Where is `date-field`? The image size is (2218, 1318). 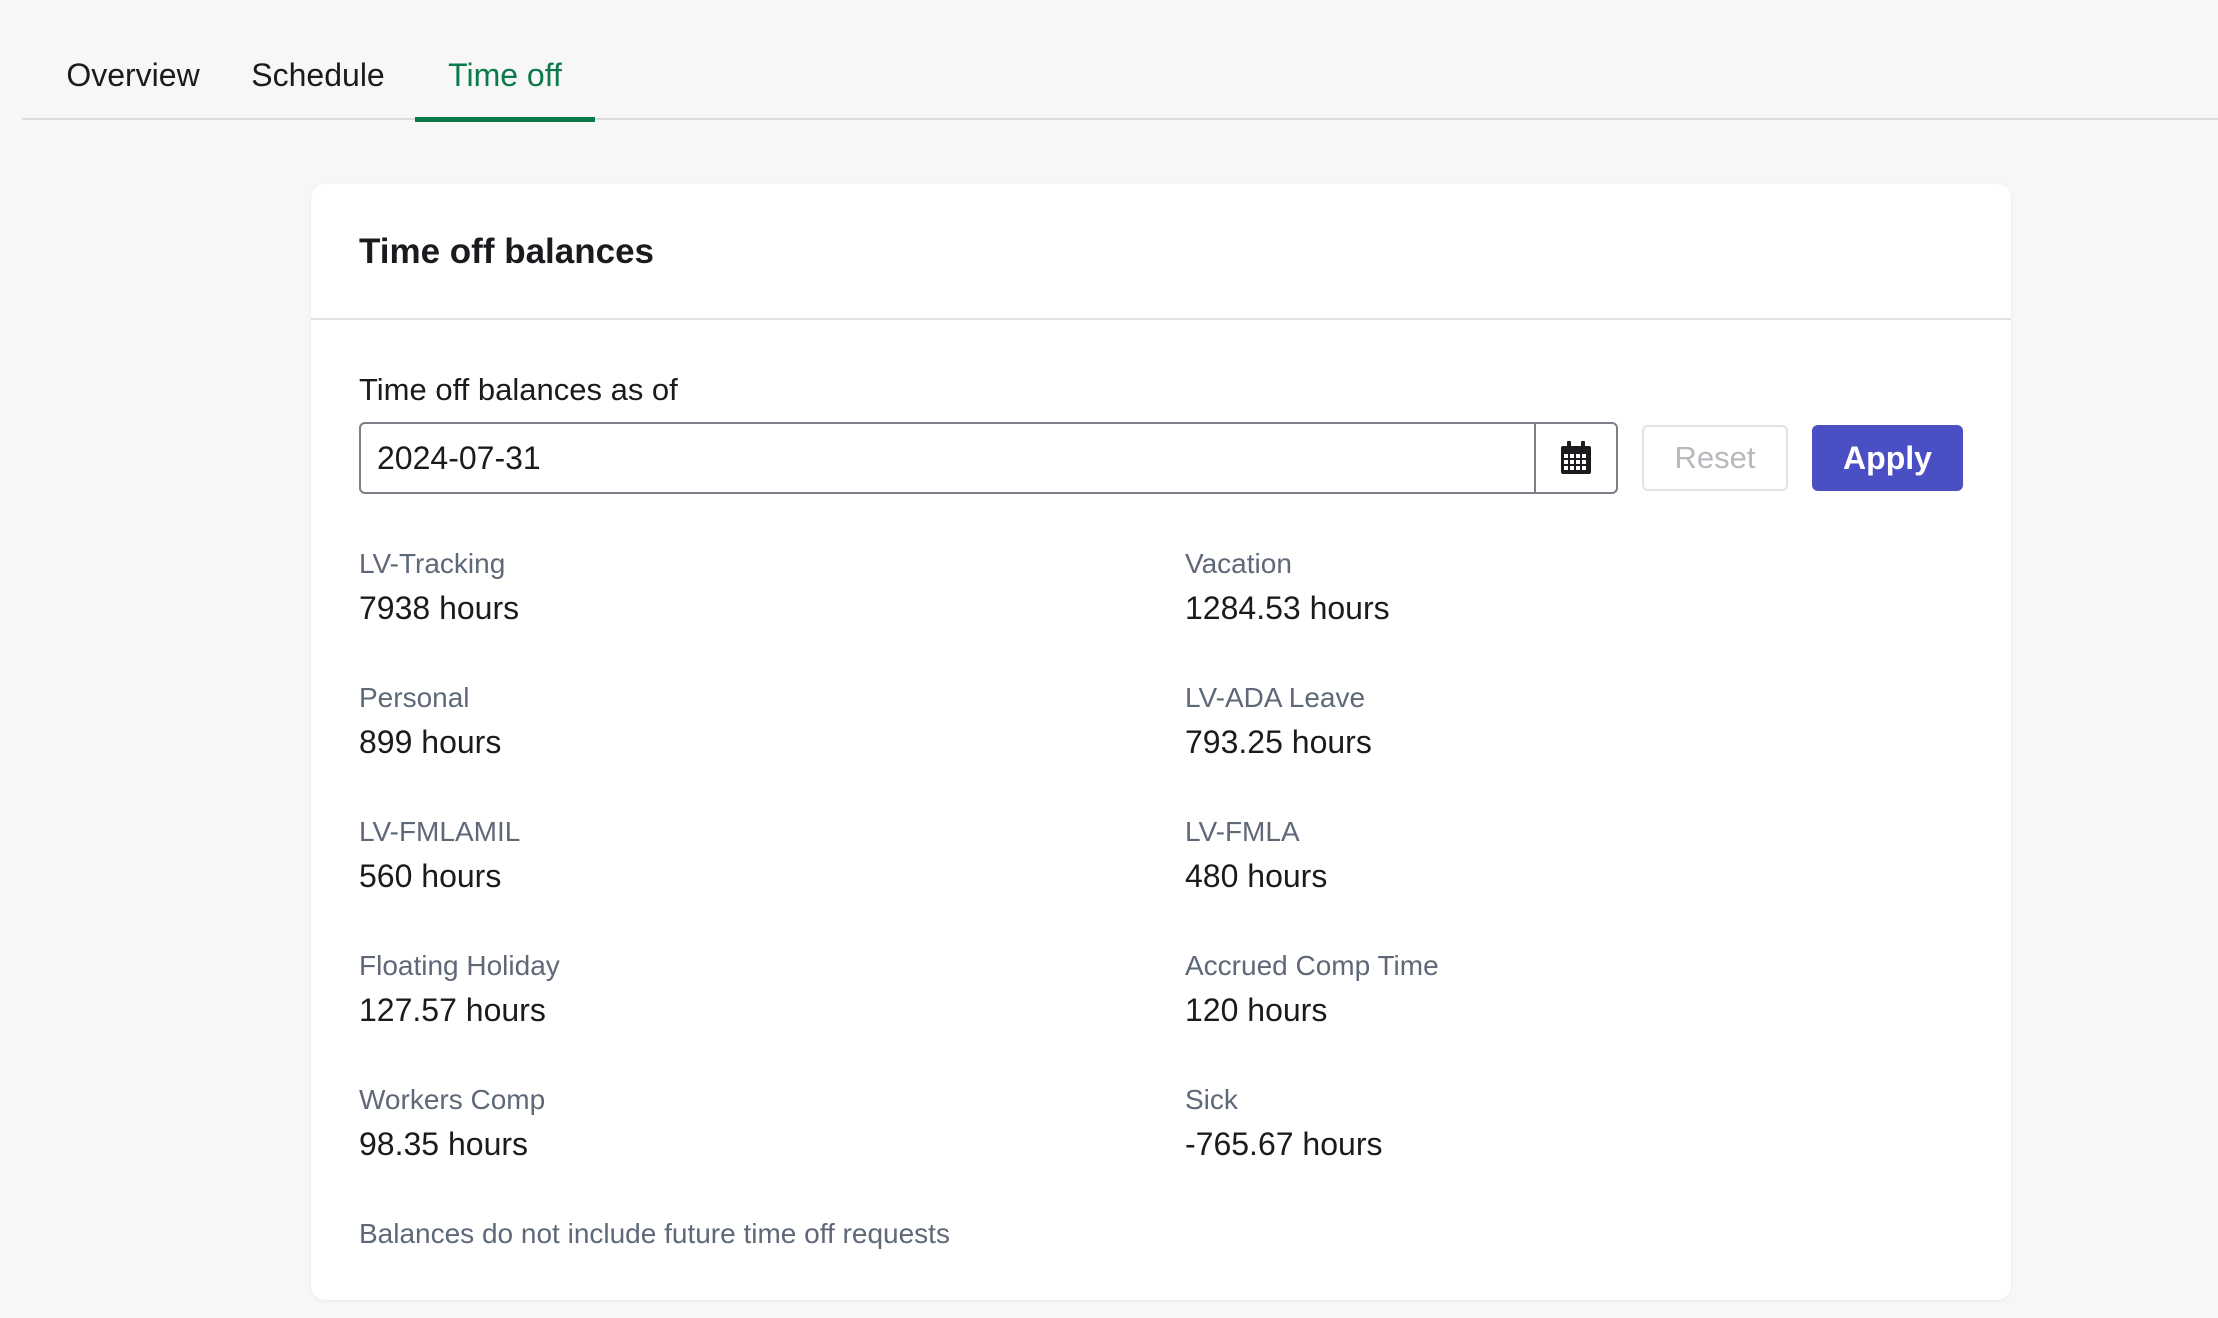 date-field is located at coordinates (988, 458).